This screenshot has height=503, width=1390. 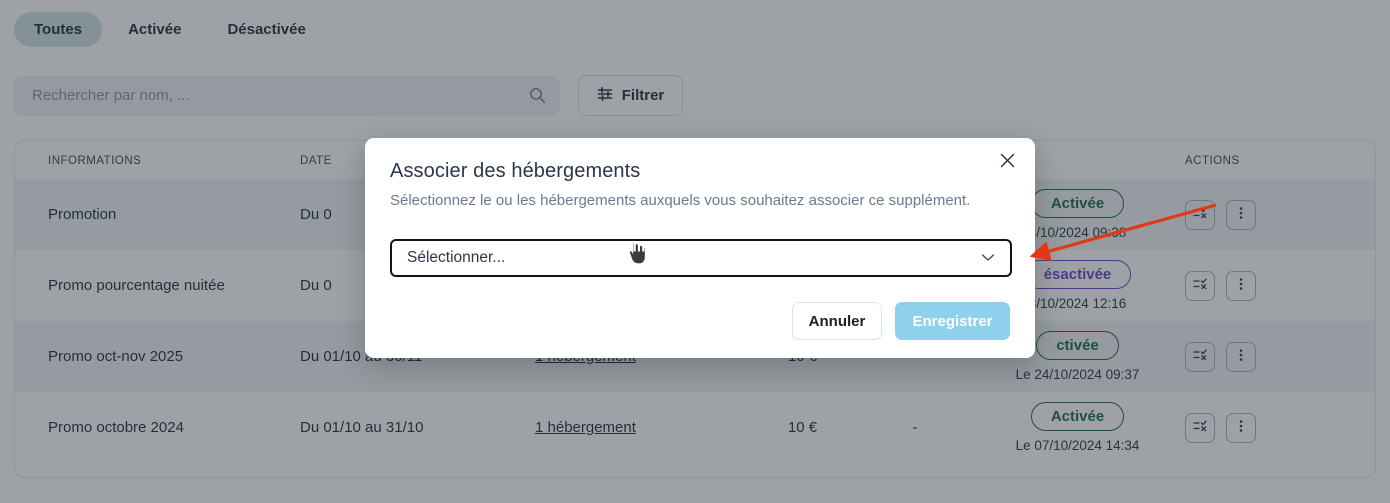 I want to click on save-button: Enregistrer, so click(x=952, y=321).